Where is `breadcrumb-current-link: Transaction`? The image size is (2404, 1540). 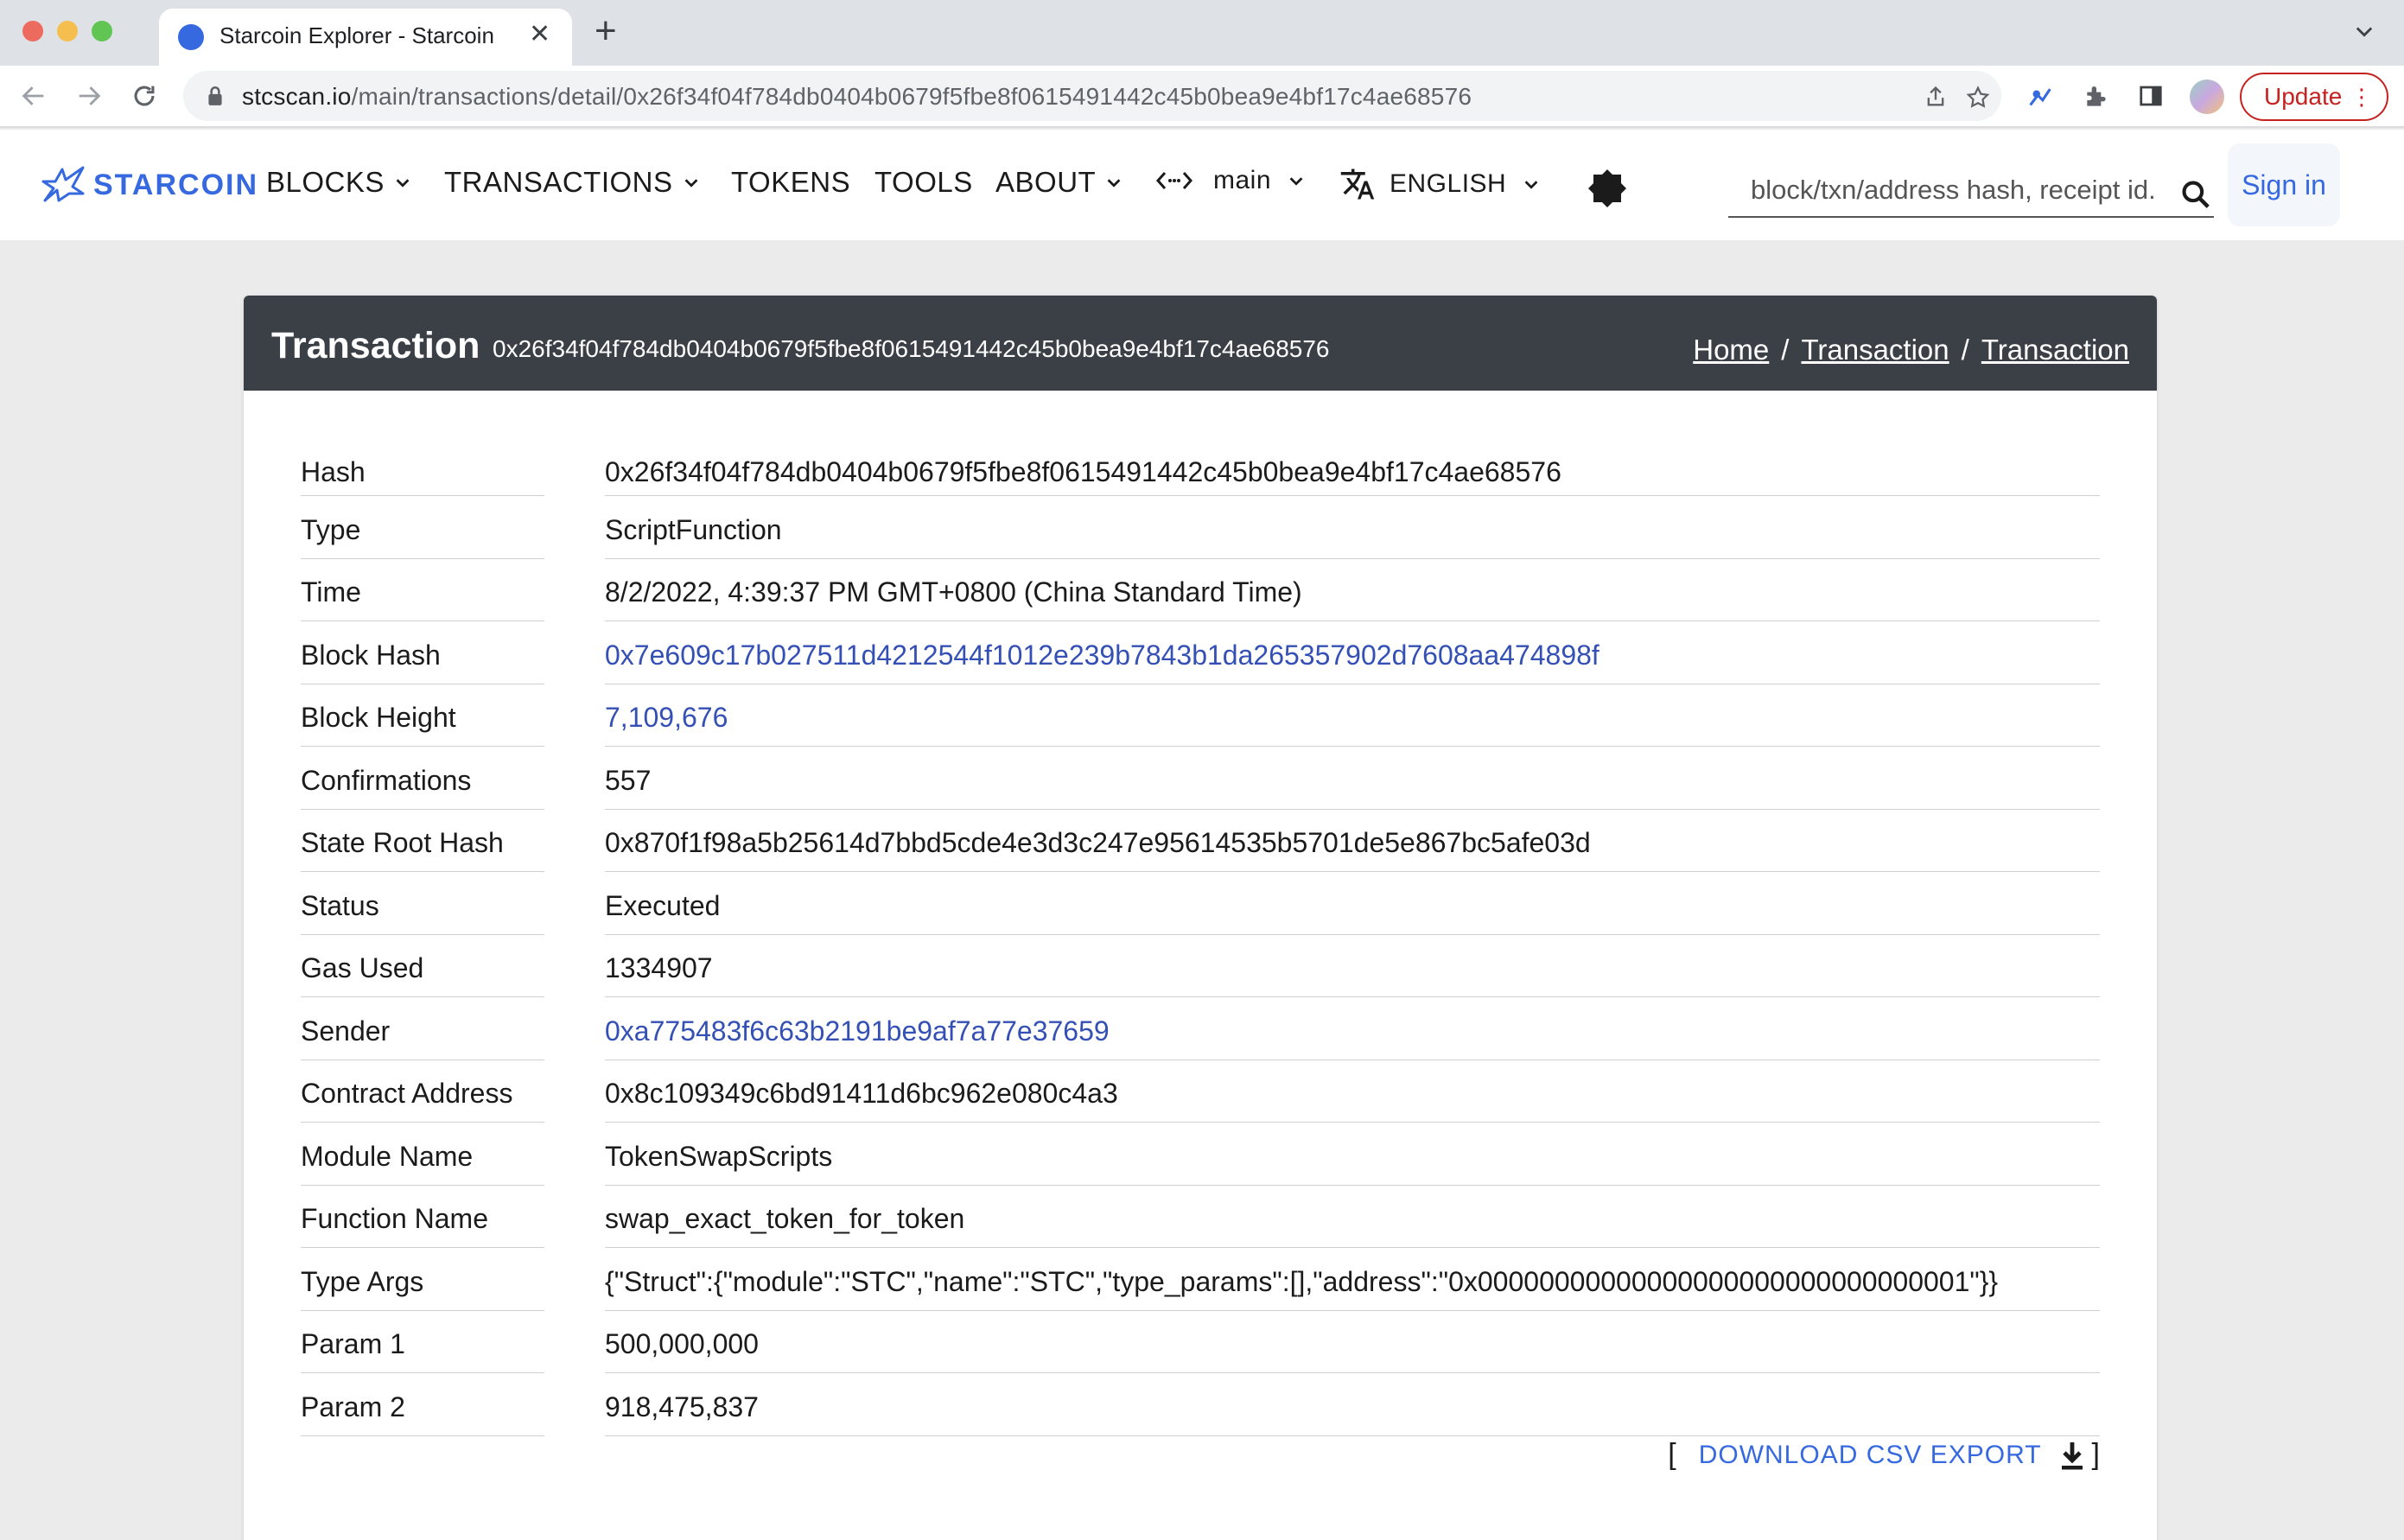
breadcrumb-current-link: Transaction is located at coordinates (2055, 350).